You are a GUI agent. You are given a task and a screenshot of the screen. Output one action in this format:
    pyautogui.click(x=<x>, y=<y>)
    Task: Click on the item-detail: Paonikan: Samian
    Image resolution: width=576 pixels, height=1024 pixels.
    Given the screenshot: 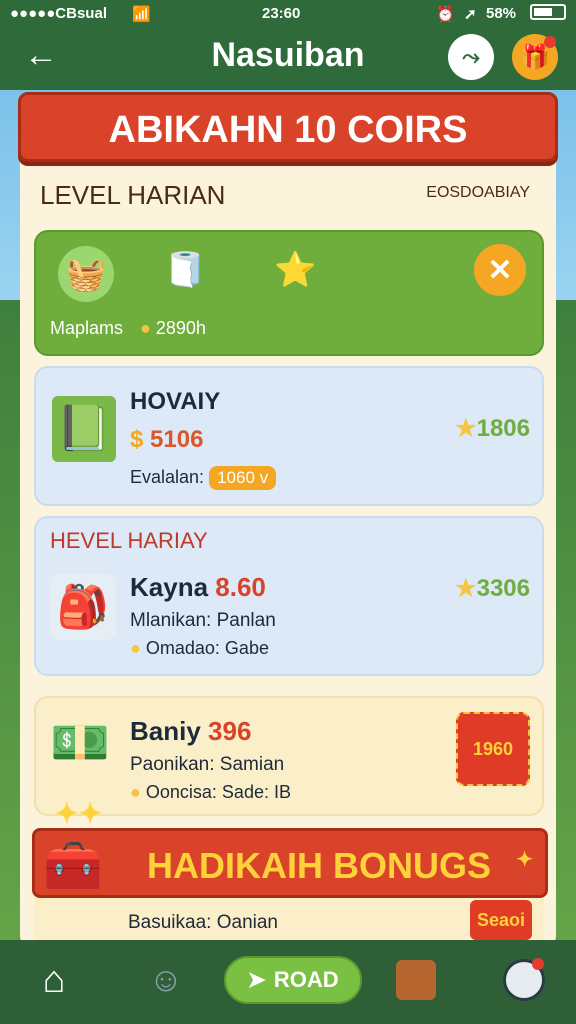 What is the action you would take?
    pyautogui.click(x=207, y=764)
    